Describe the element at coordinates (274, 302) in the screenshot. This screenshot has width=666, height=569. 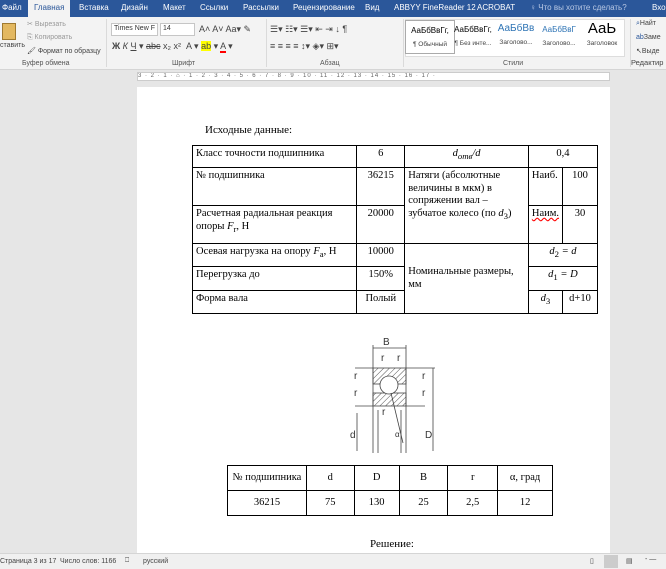
I see `cell: Форма вала` at that location.